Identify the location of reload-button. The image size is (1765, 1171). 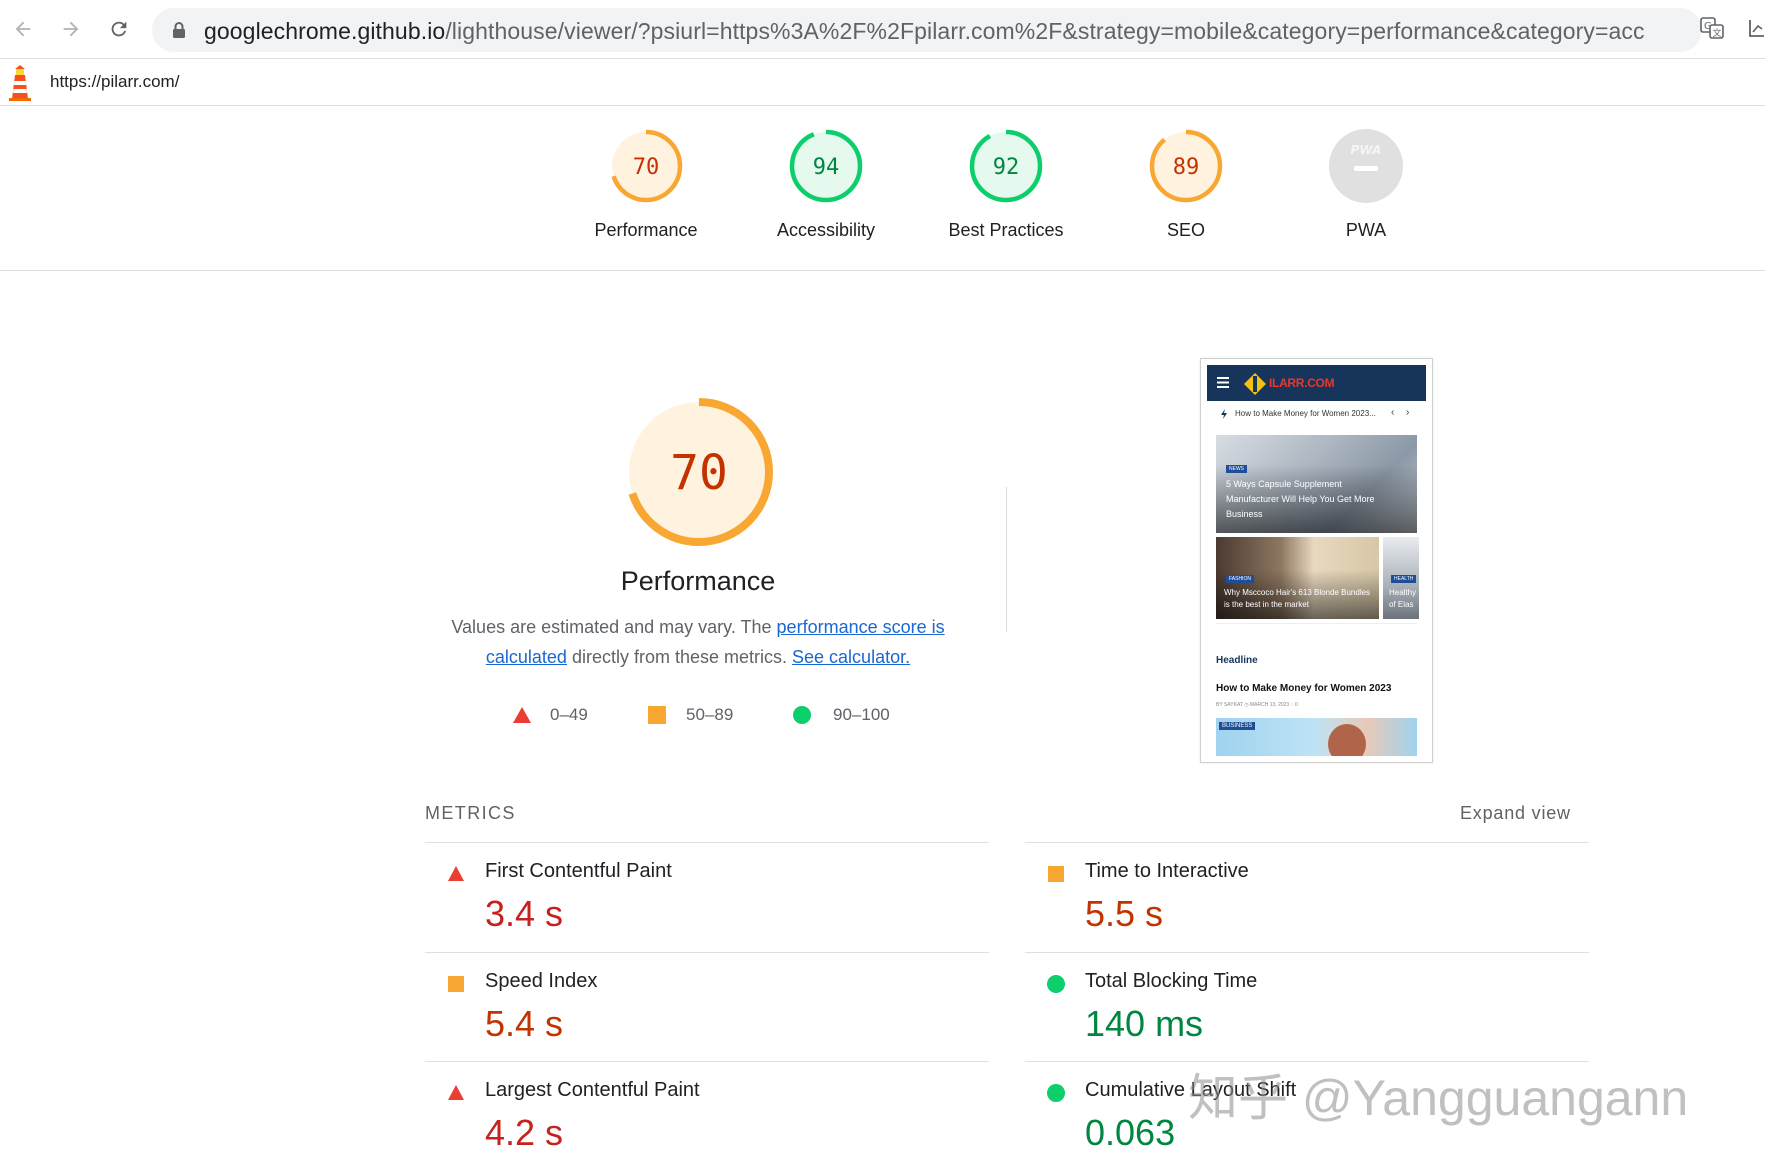
(119, 29).